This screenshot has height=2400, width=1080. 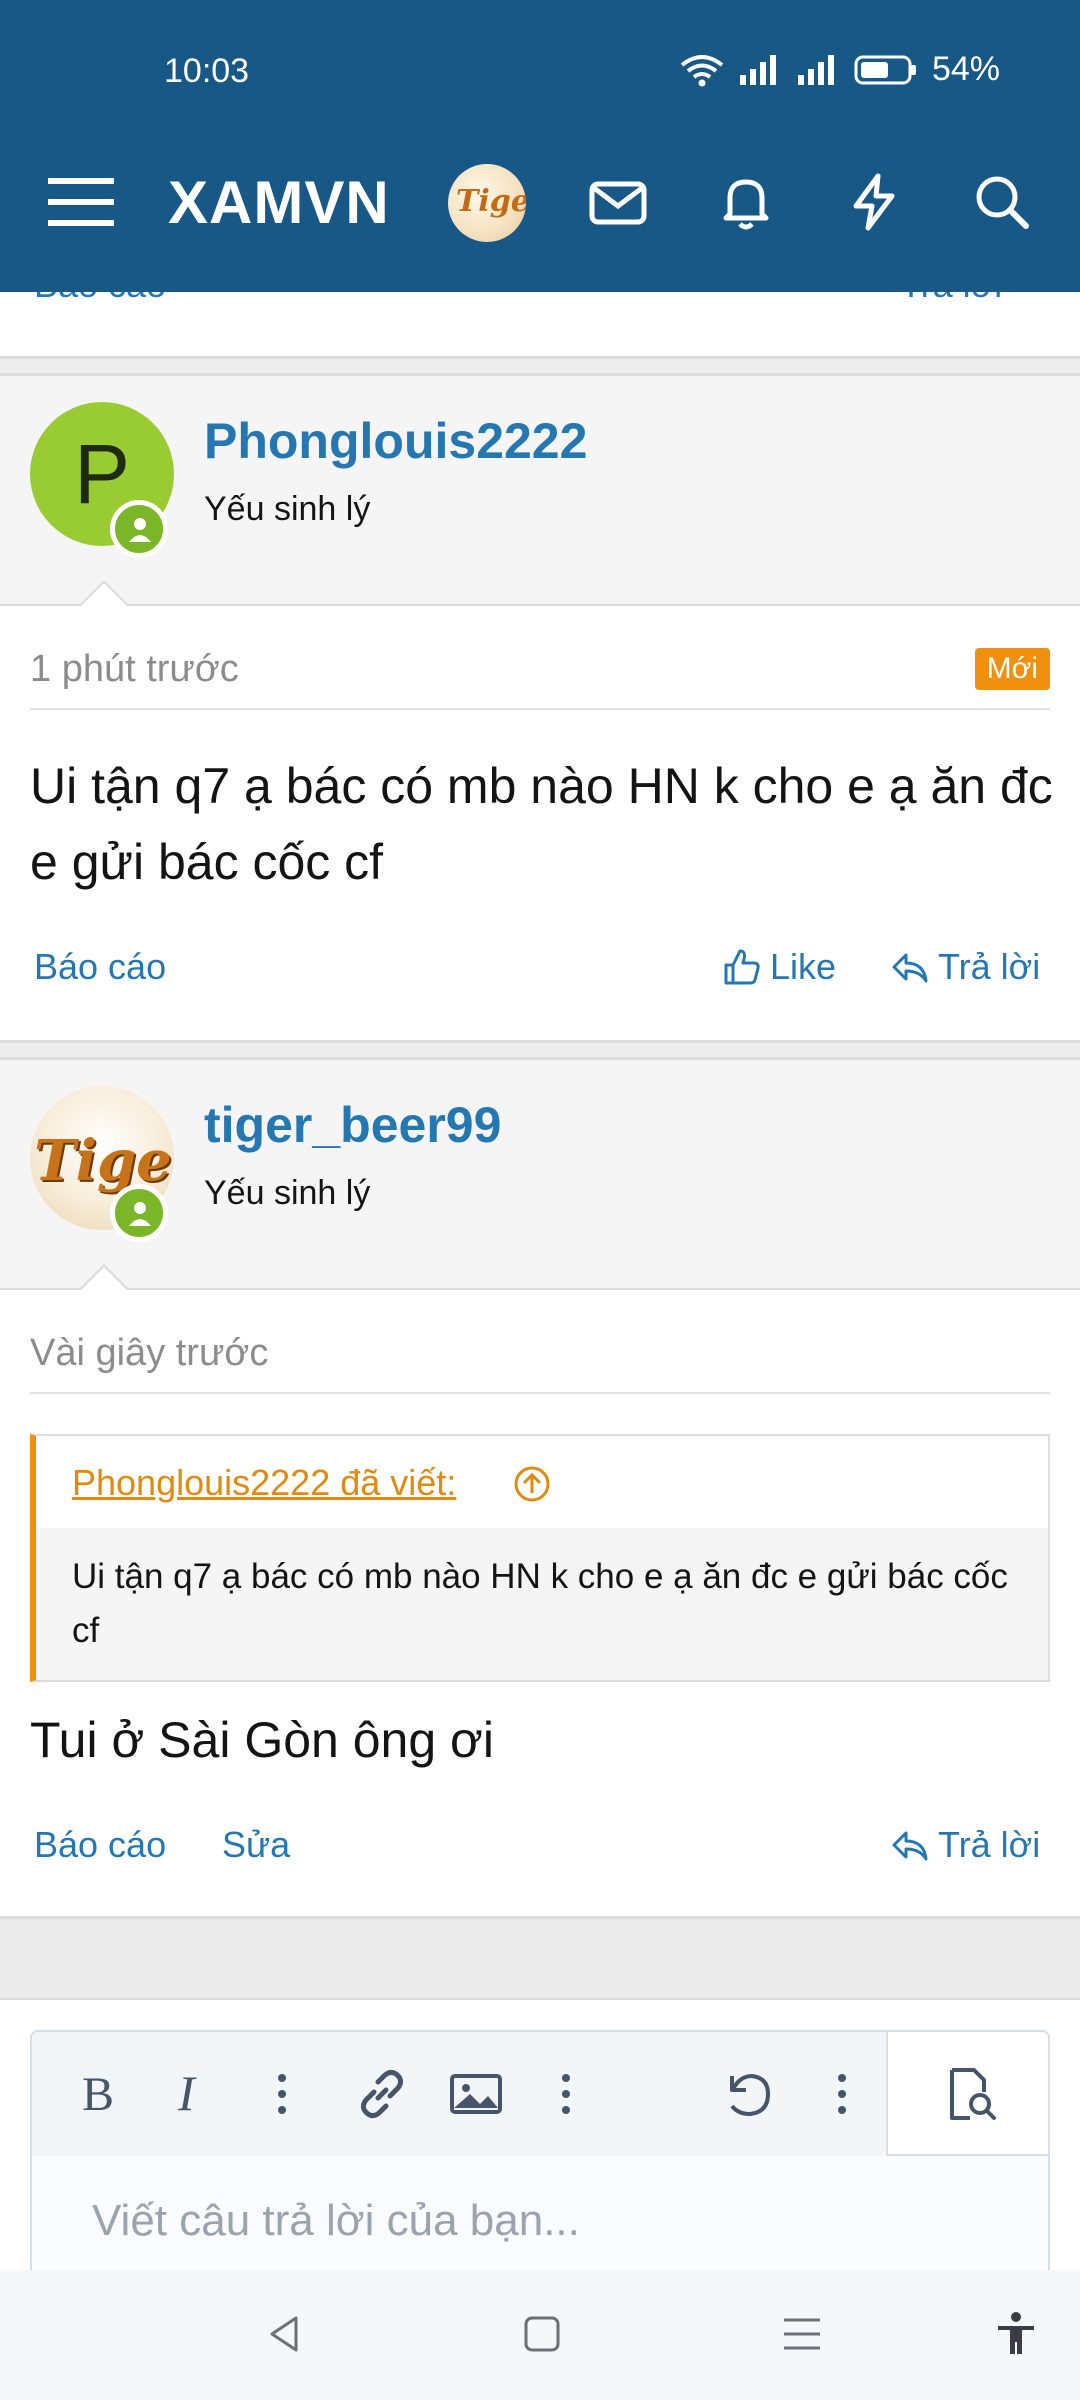 I want to click on quote-header: Phonglouis2222 đã viết:, so click(x=542, y=1482).